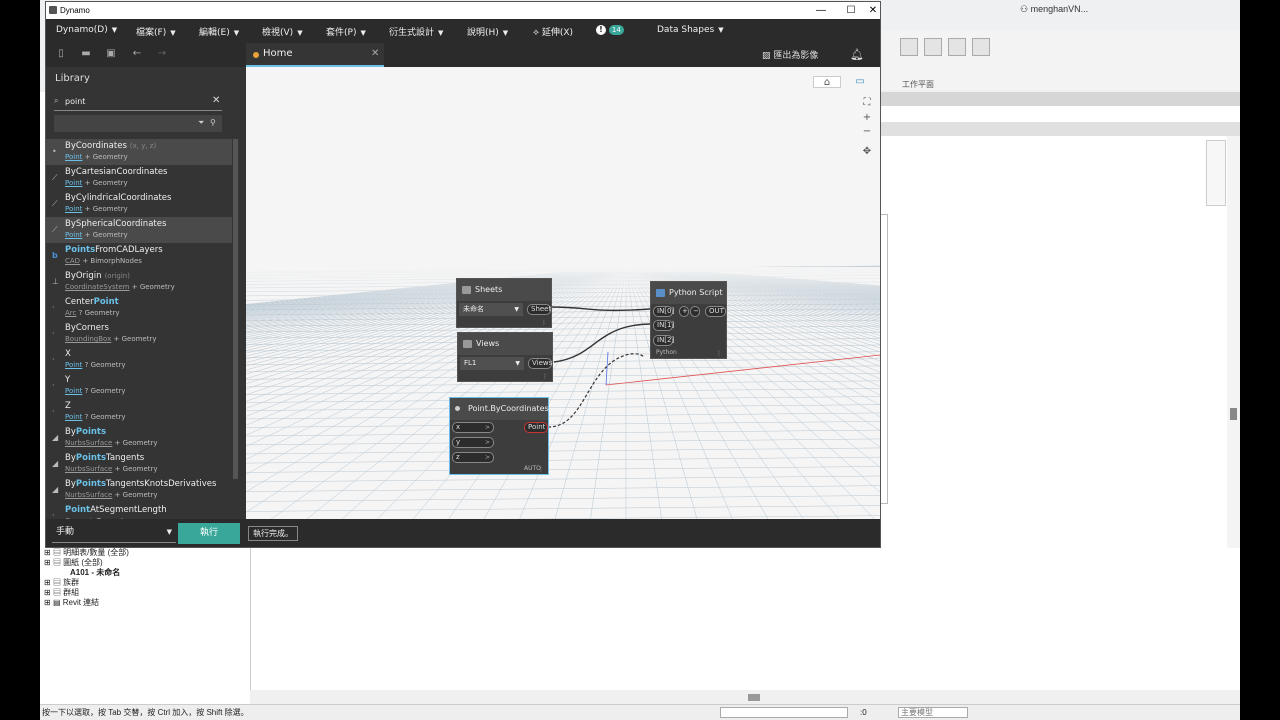 Image resolution: width=1280 pixels, height=720 pixels. Describe the element at coordinates (282, 31) in the screenshot. I see `menu-item: 檢視(V) ▼` at that location.